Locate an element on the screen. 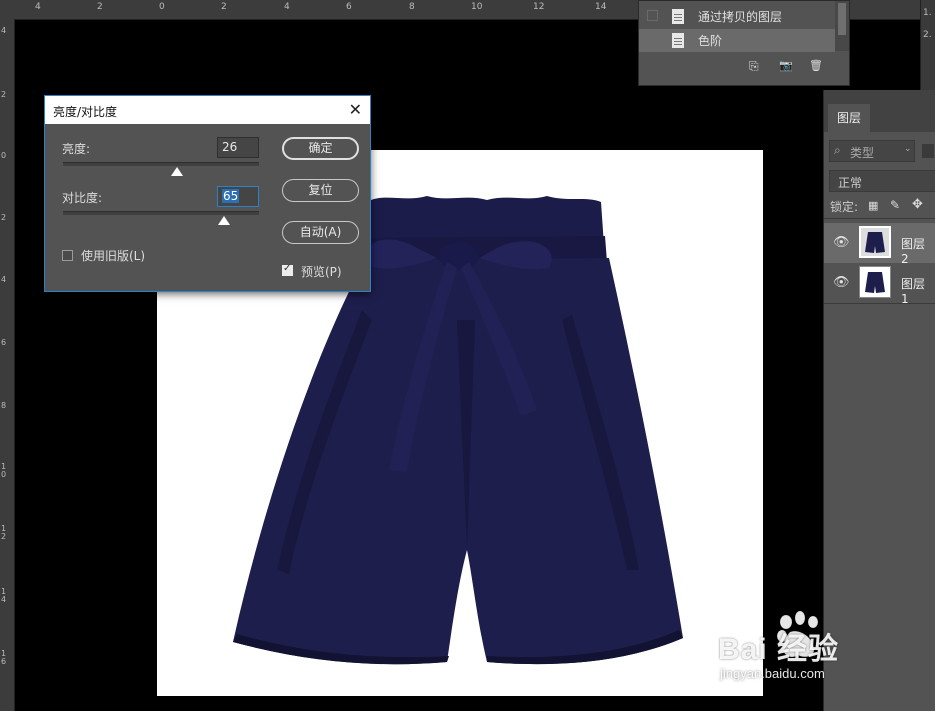 This screenshot has height=711, width=935. history-item: 通过拷贝的图层 is located at coordinates (737, 16).